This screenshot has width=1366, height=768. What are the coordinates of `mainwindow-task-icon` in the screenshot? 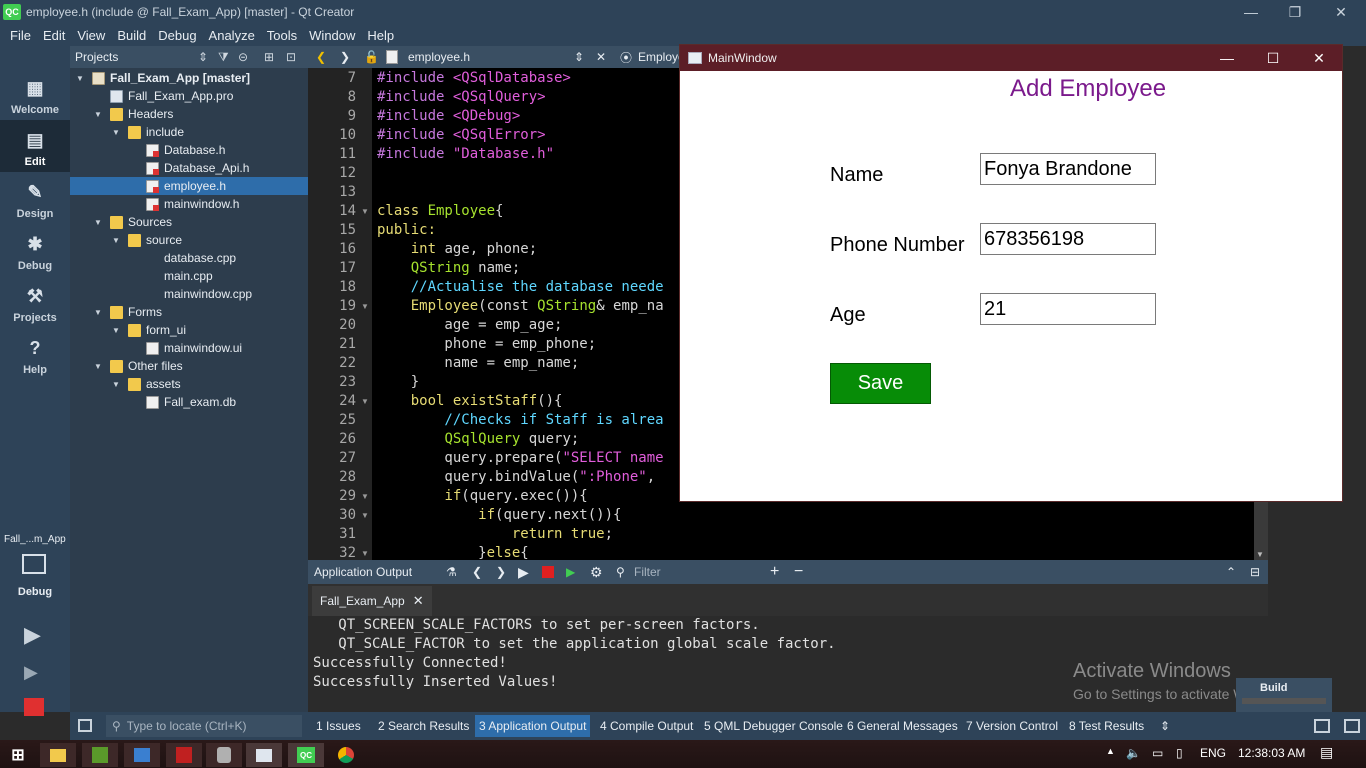 It's located at (264, 755).